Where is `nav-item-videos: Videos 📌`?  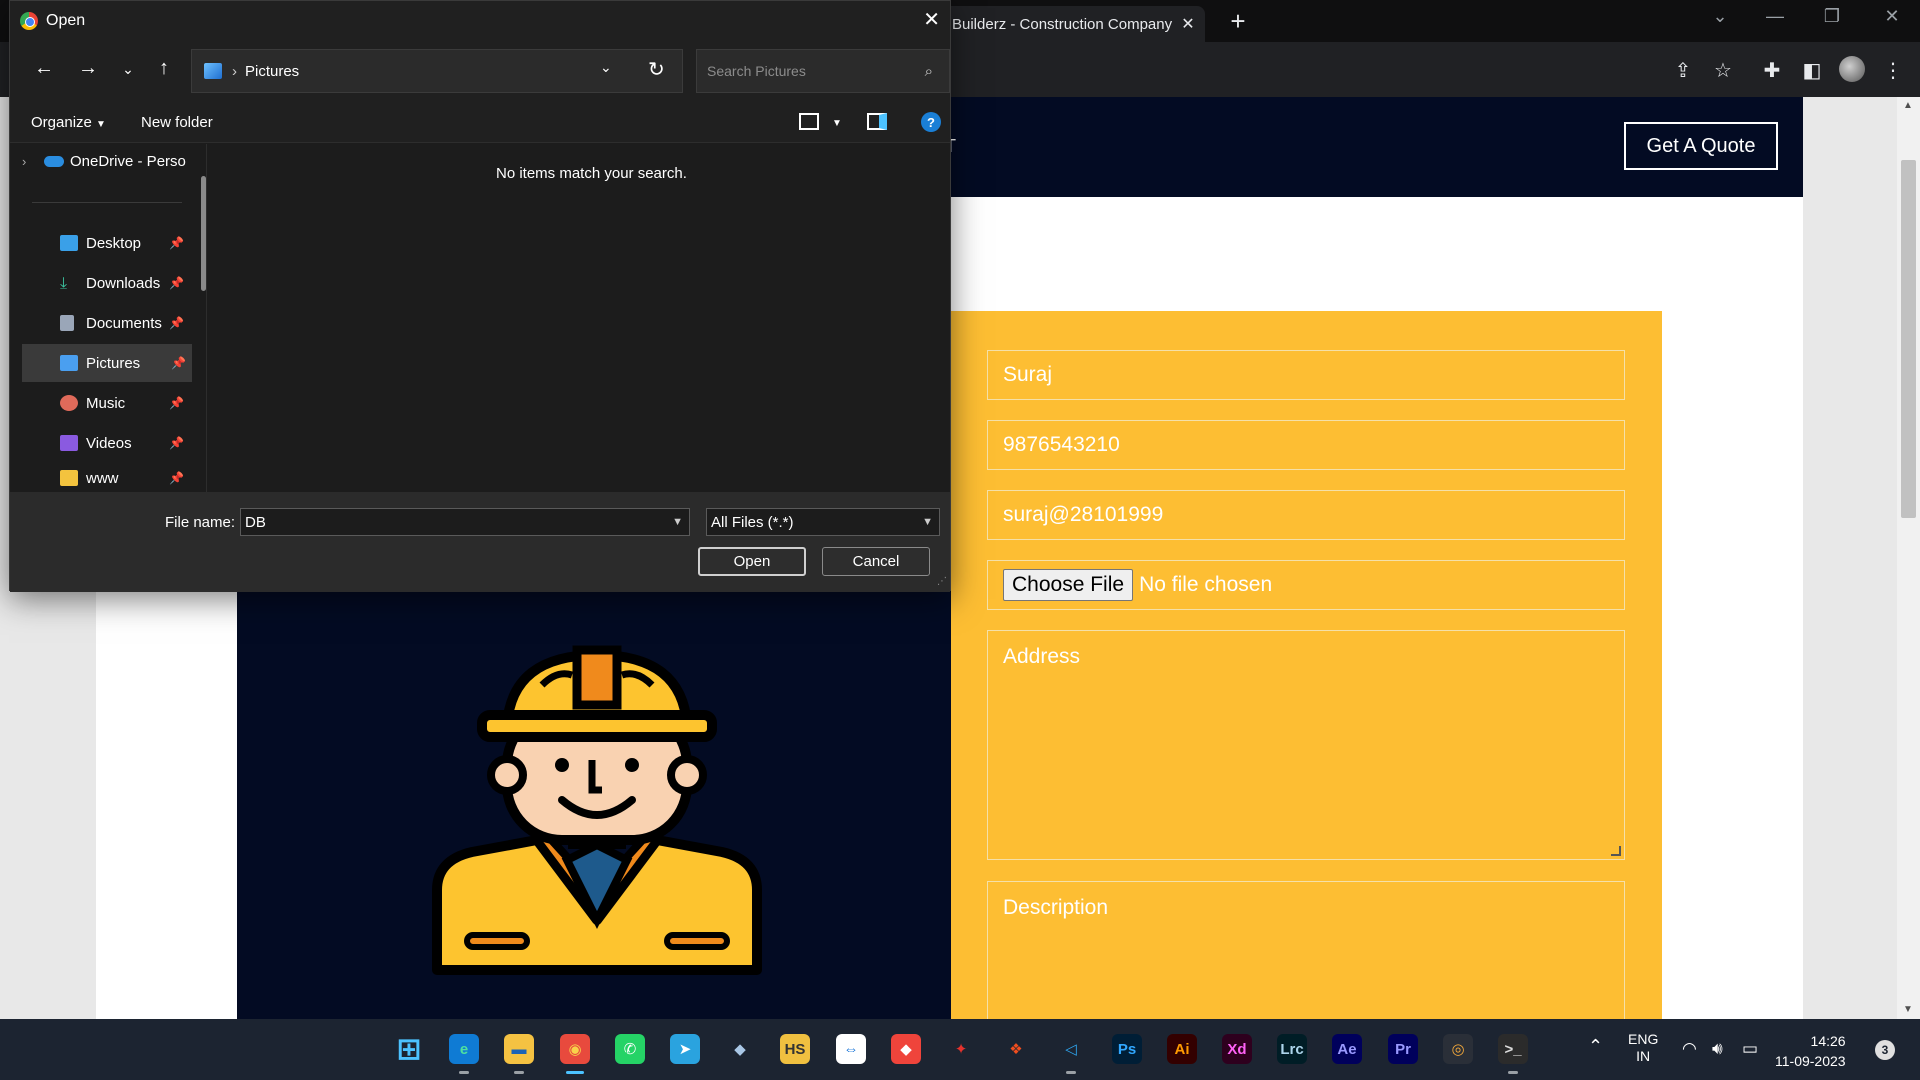 nav-item-videos: Videos 📌 is located at coordinates (108, 443).